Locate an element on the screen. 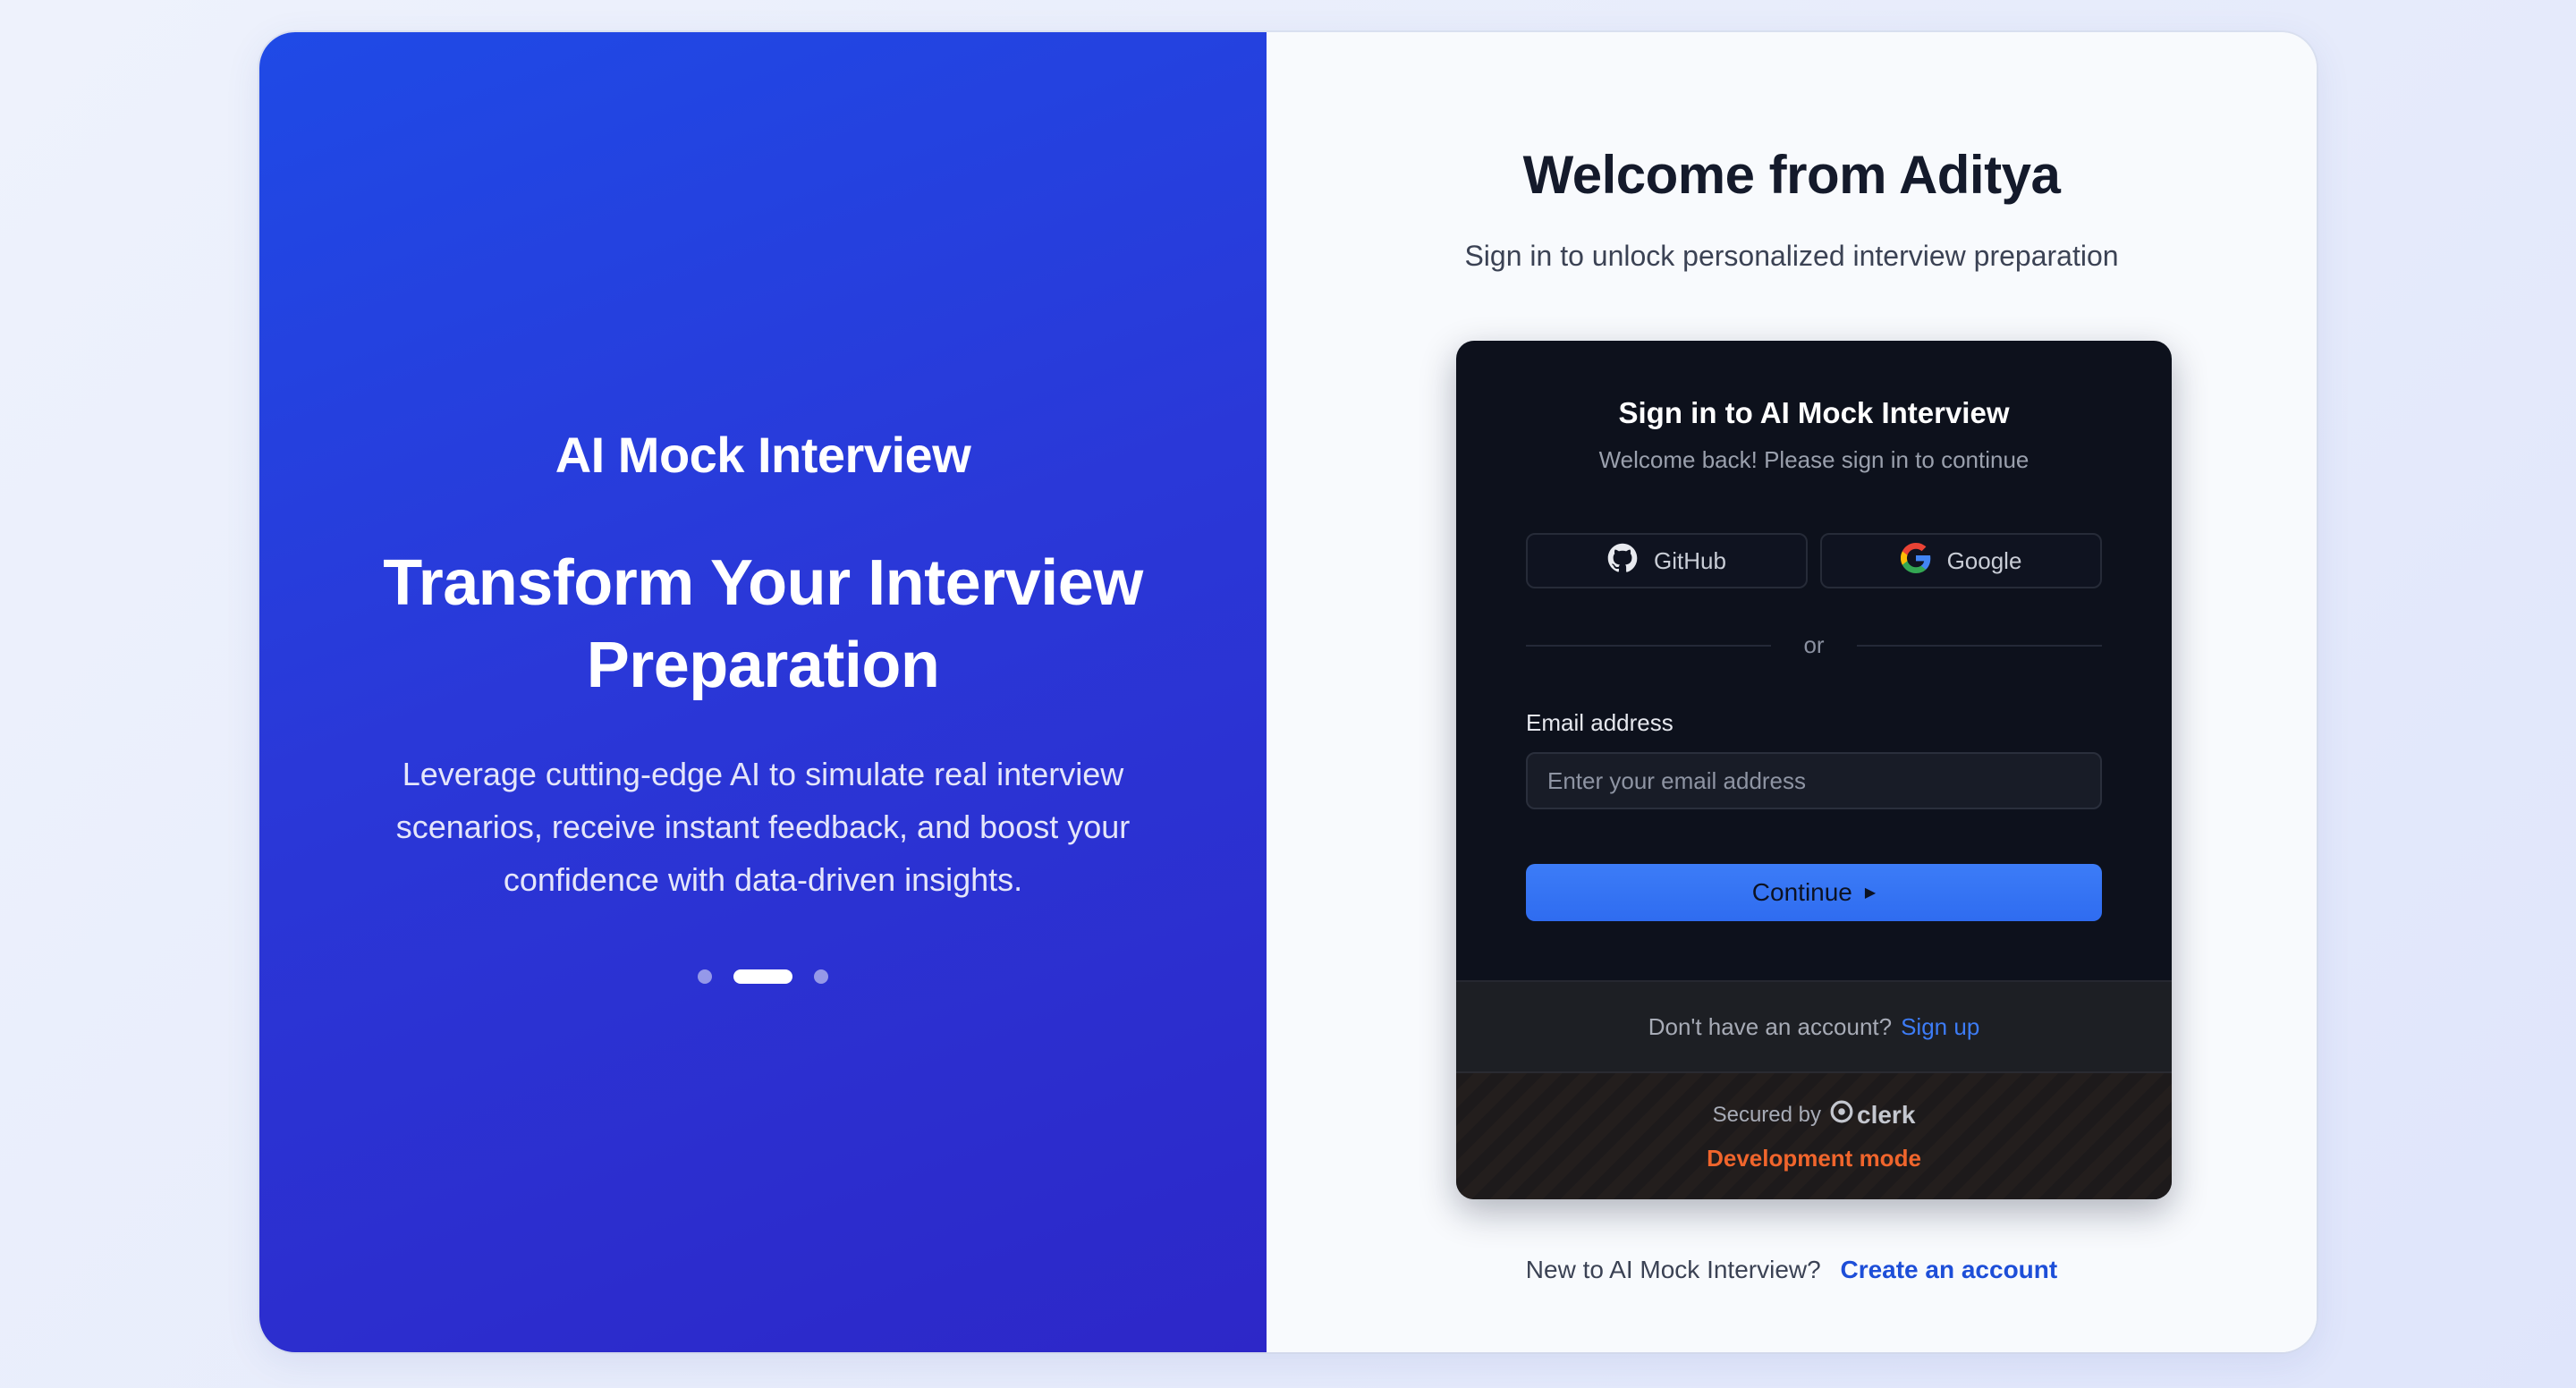 The image size is (2576, 1388). email-label: Email address is located at coordinates (1600, 723).